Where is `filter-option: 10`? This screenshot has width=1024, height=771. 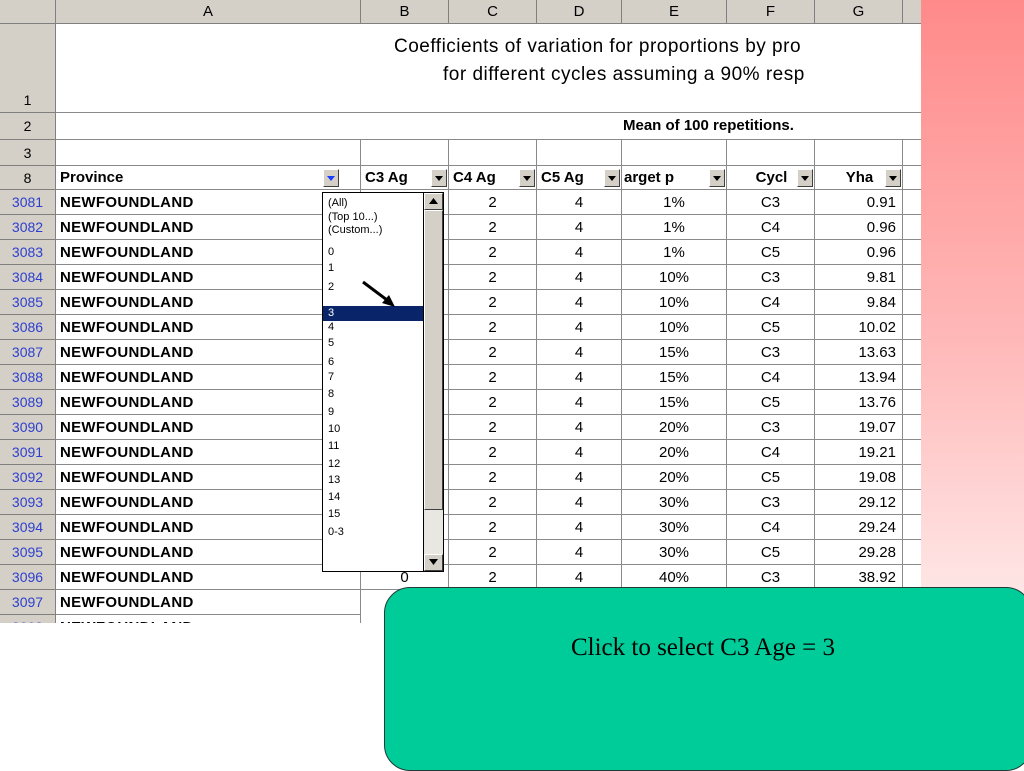 filter-option: 10 is located at coordinates (373, 429).